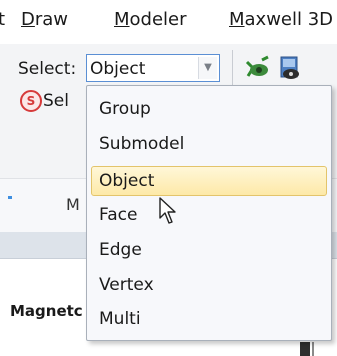 This screenshot has width=337, height=356. Describe the element at coordinates (28, 19) in the screenshot. I see `menu-draw-mnemonic: D` at that location.